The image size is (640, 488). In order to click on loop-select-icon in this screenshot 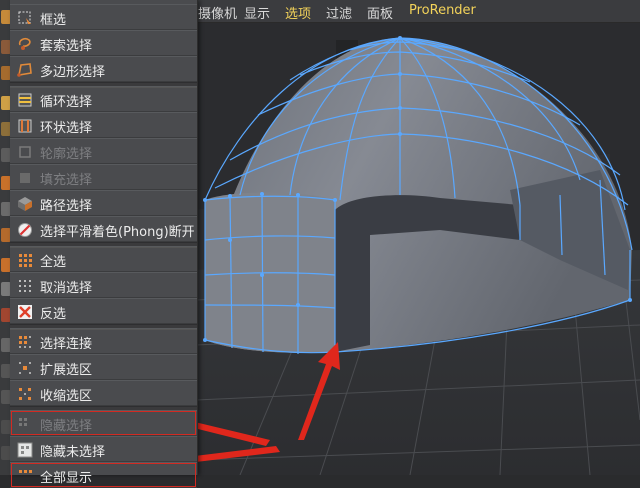, I will do `click(25, 100)`.